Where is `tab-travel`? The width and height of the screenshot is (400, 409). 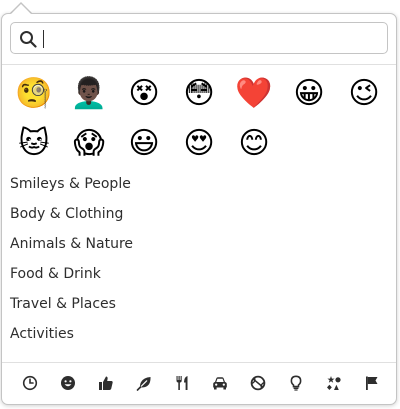 tab-travel is located at coordinates (220, 383).